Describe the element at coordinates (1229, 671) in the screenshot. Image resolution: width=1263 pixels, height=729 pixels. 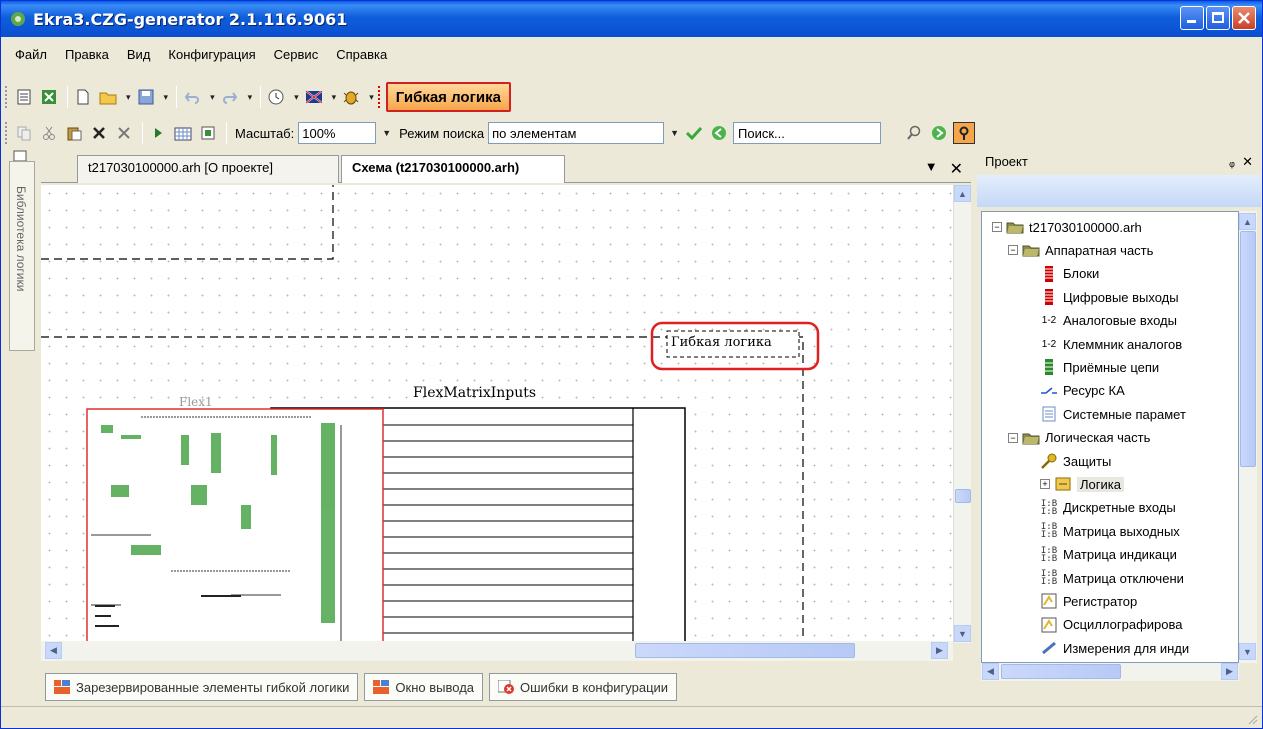
I see `tree-scroll-right-icon: ▶` at that location.